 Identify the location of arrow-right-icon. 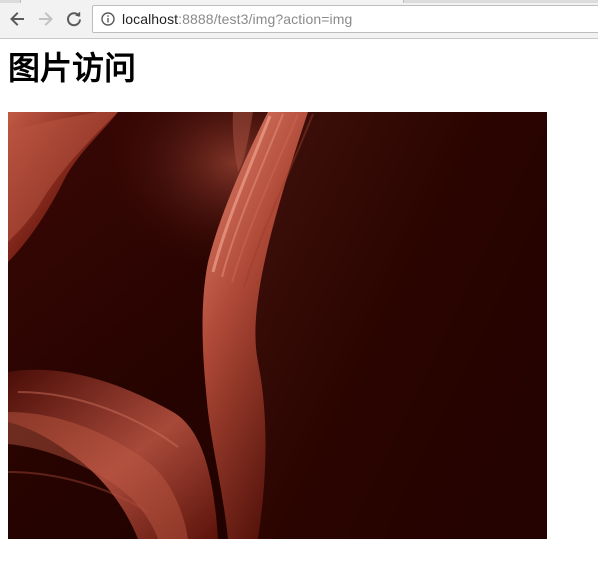
(46, 19).